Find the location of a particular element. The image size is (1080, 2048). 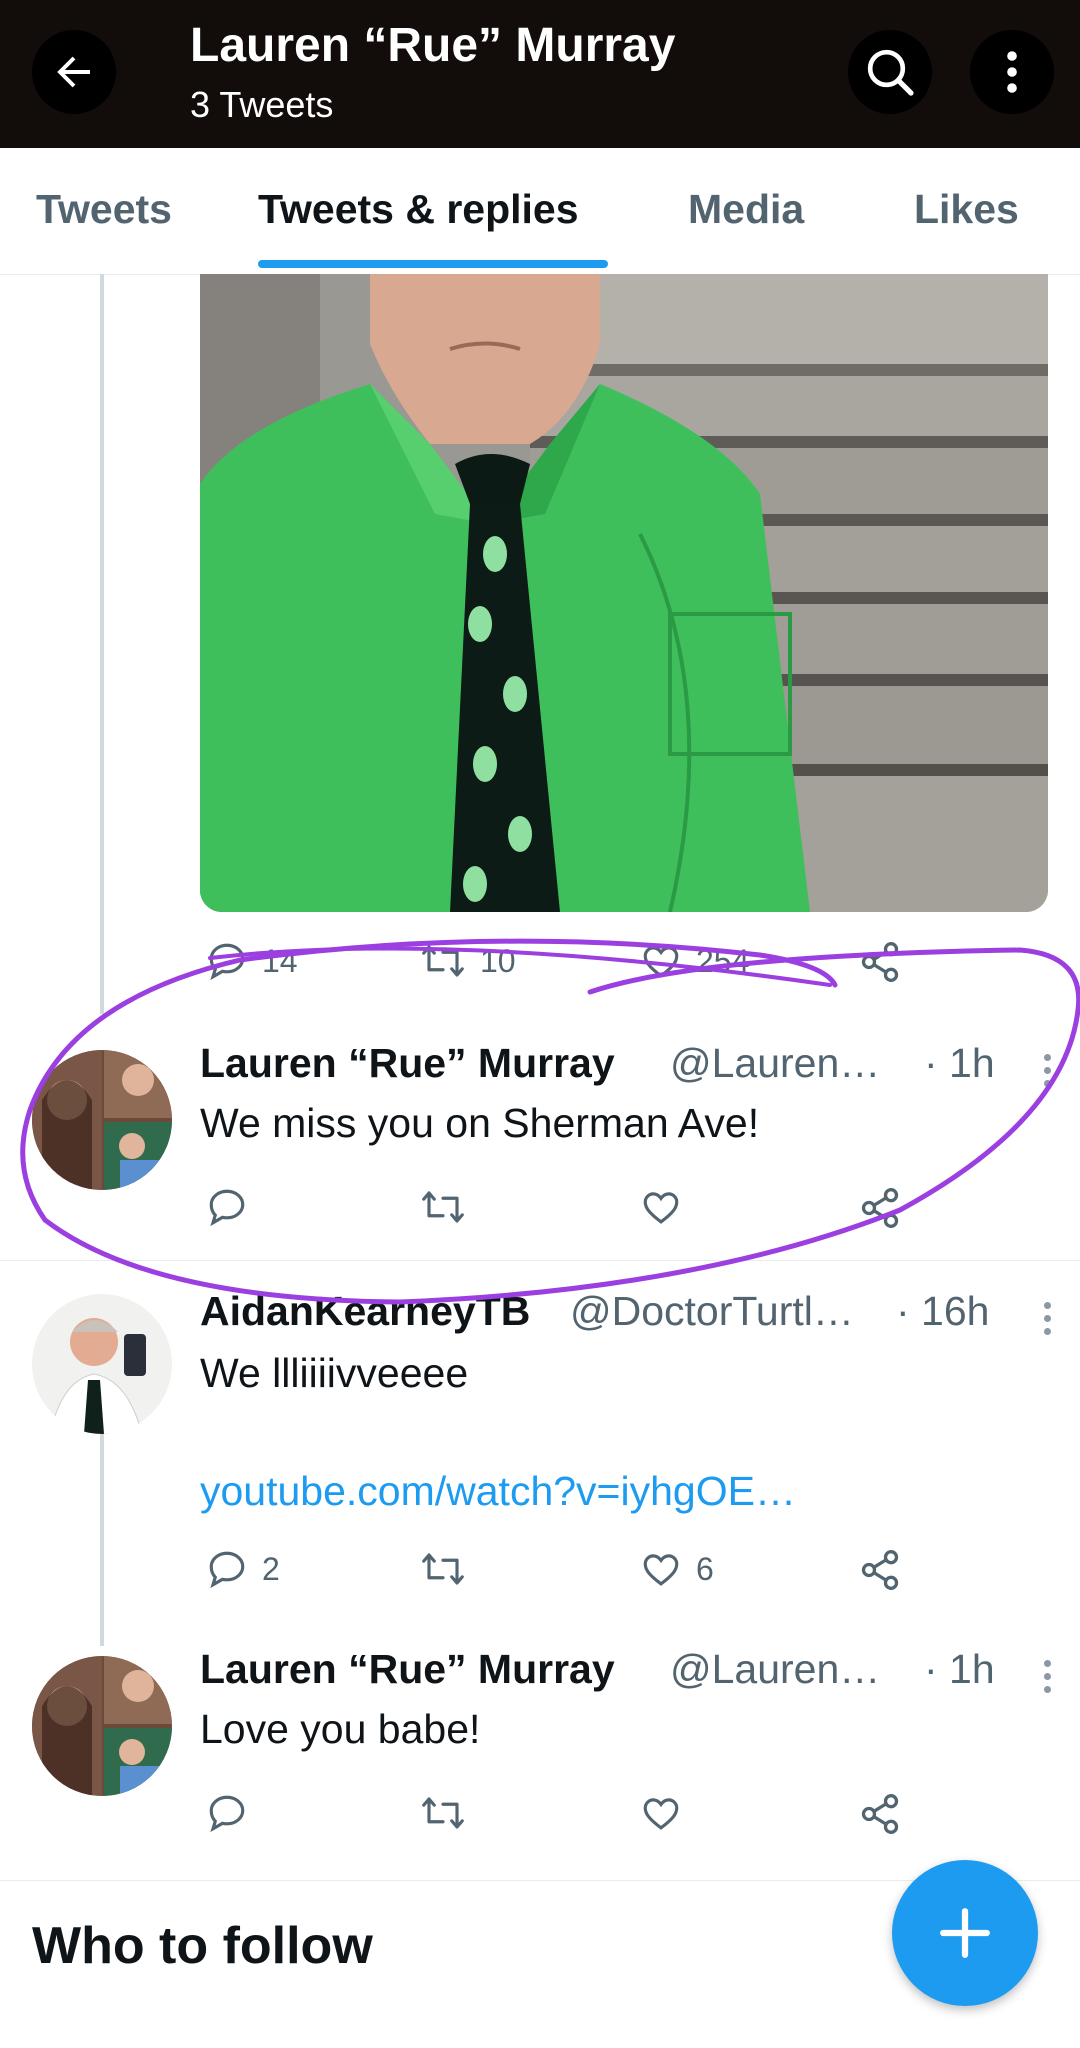

plus-icon is located at coordinates (965, 1933).